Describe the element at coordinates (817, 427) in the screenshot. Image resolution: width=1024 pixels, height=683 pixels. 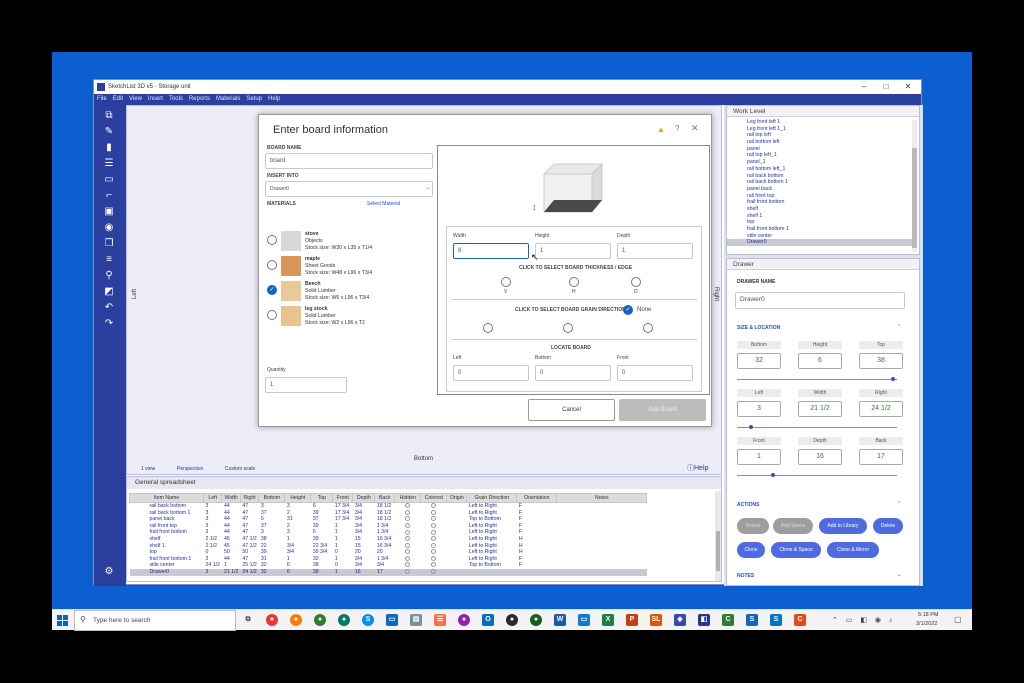
I see `horizontal-slider` at that location.